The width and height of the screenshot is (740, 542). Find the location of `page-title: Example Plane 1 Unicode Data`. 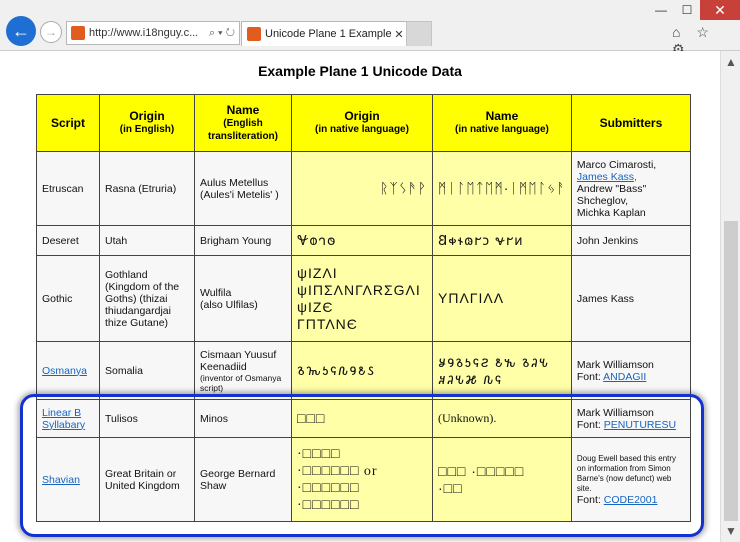

page-title: Example Plane 1 Unicode Data is located at coordinates (360, 71).